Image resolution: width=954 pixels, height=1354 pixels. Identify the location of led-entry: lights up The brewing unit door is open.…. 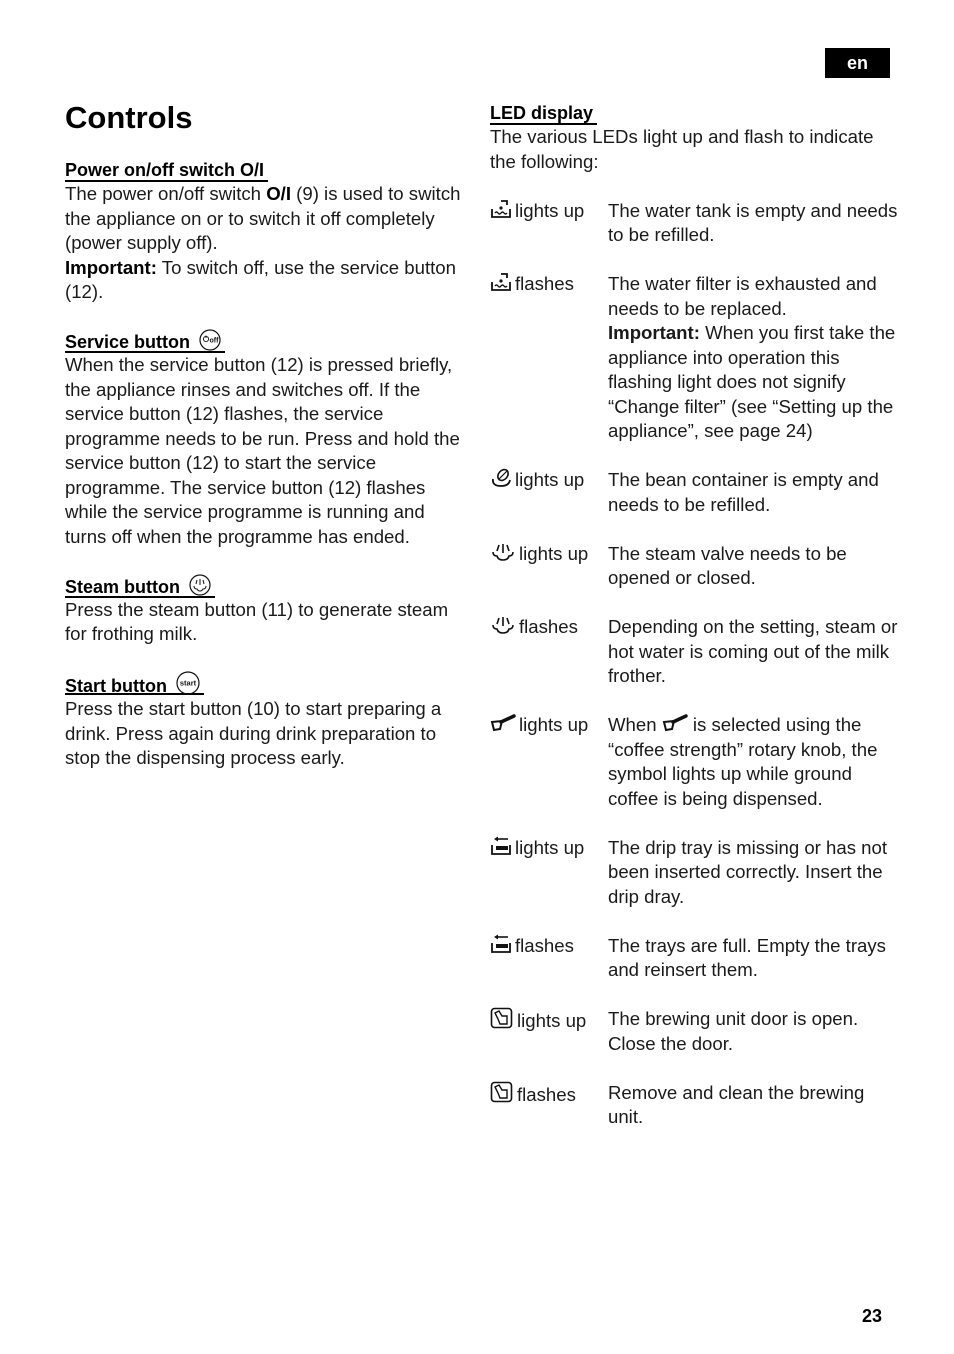
(695, 1031).